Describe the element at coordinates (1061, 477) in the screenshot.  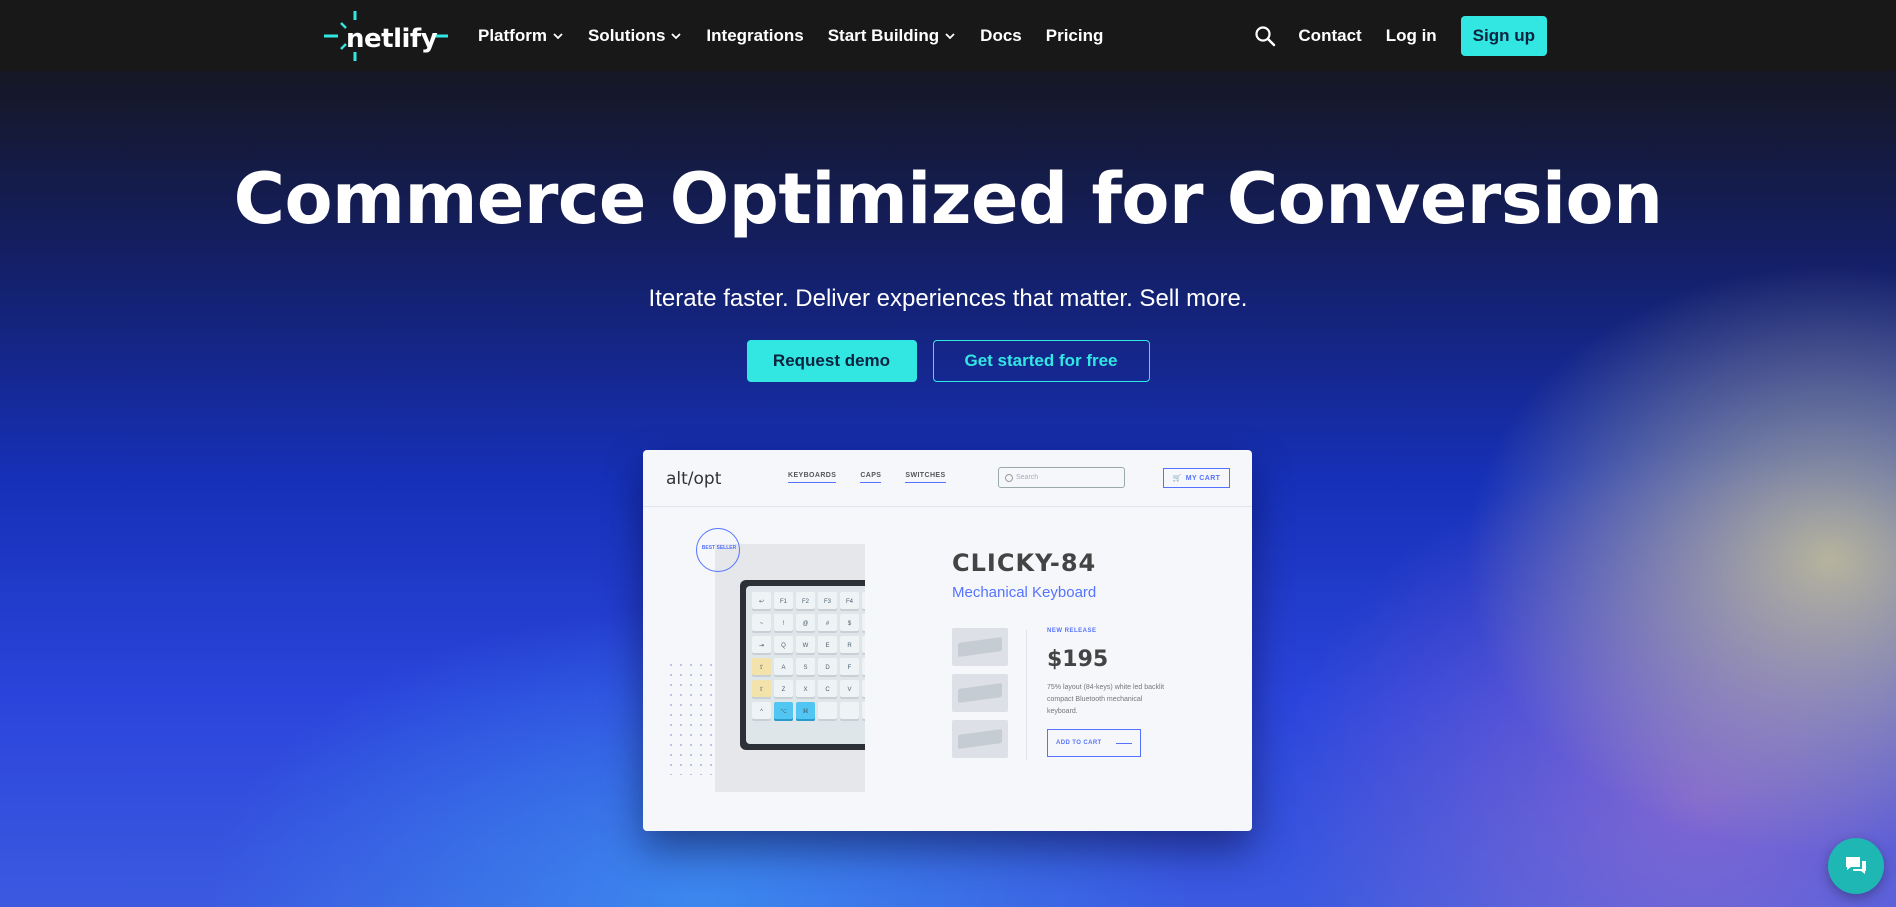
I see `mockup-search: Search` at that location.